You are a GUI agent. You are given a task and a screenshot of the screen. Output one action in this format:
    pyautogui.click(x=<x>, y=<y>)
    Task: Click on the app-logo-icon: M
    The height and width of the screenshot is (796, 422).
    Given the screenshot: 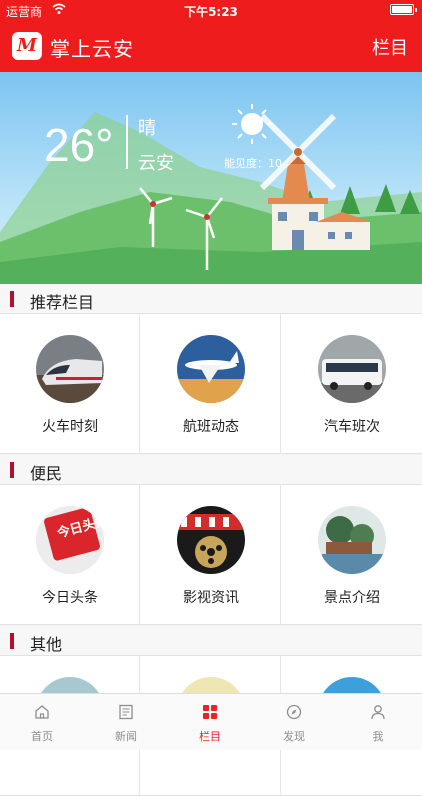 What is the action you would take?
    pyautogui.click(x=27, y=46)
    